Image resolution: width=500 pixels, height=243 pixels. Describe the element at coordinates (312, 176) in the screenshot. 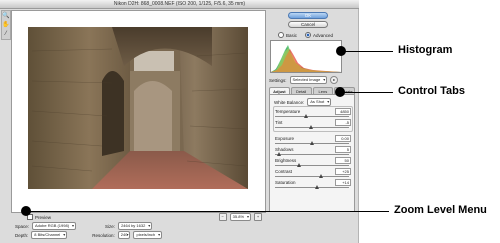

I see `contrast-track` at that location.